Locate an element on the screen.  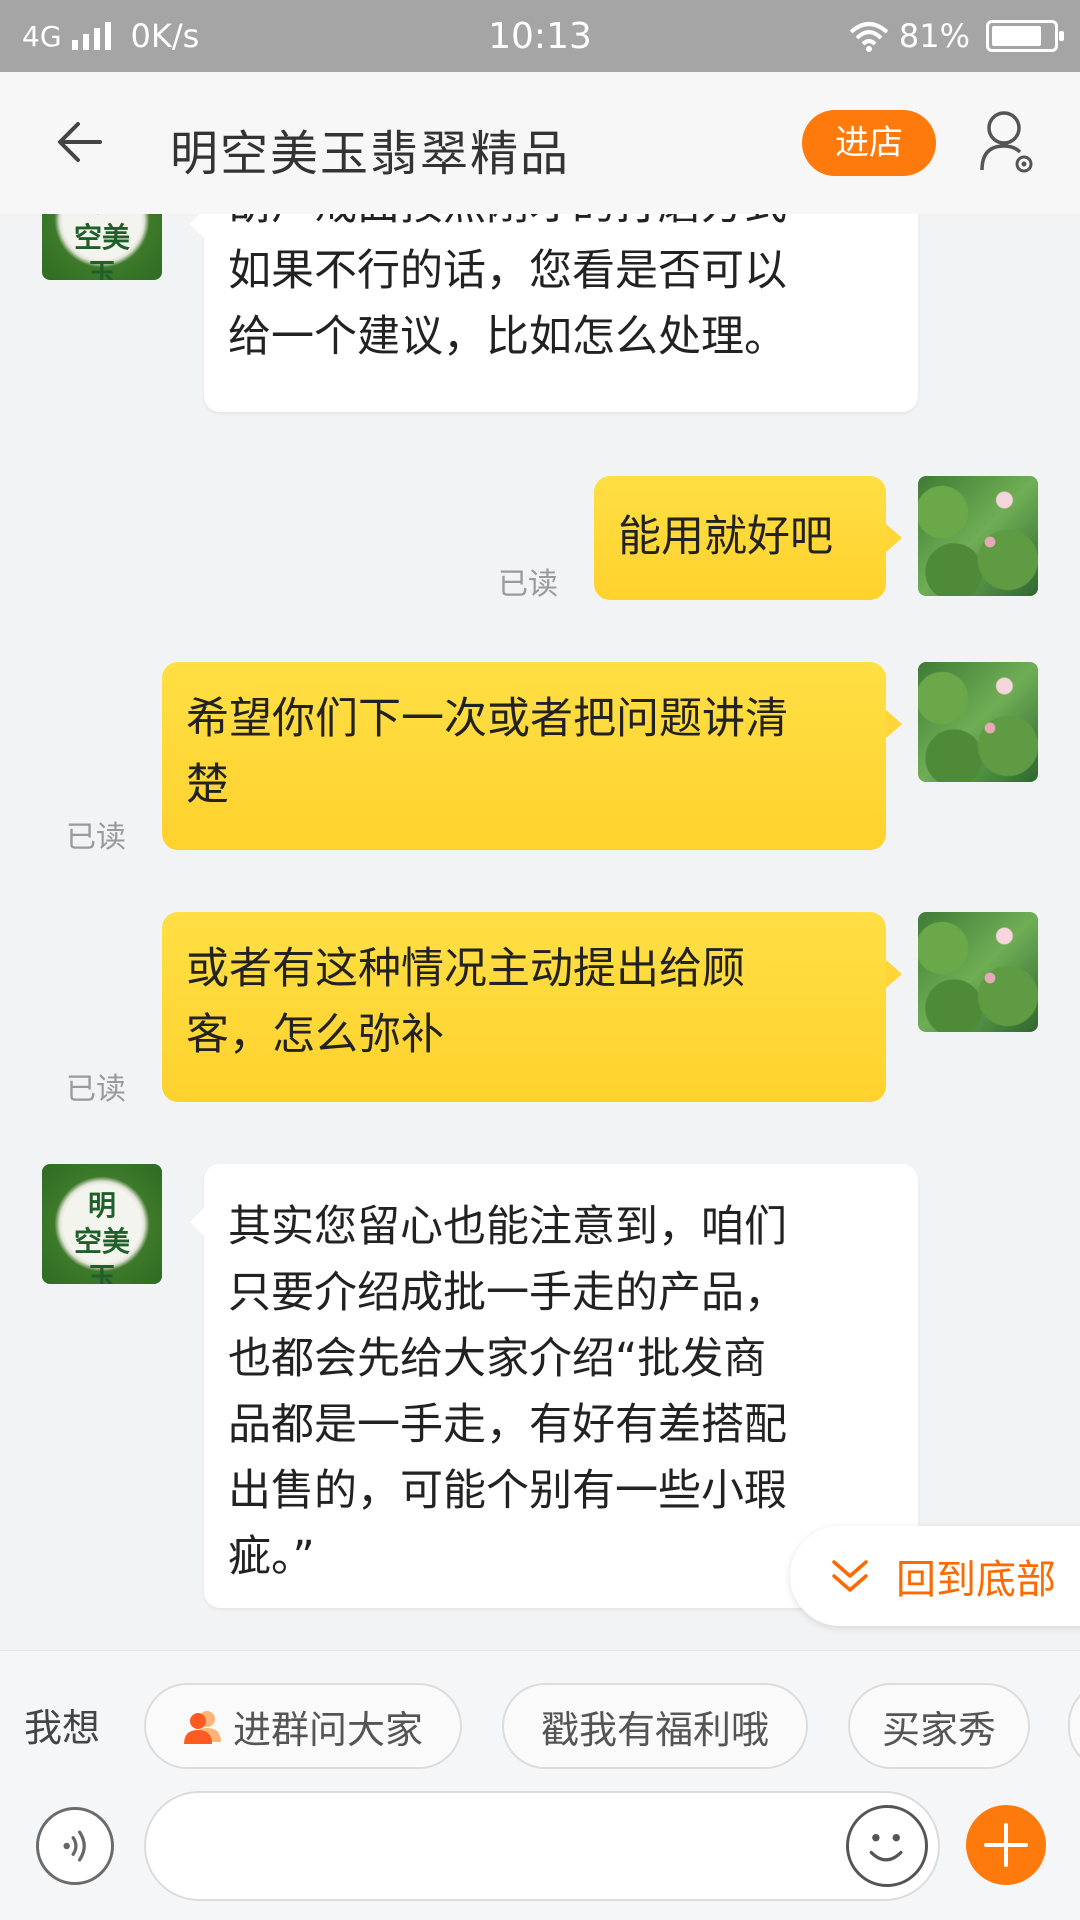
message-line: 给一个建议，比如怎么处理。 is located at coordinates (507, 337).